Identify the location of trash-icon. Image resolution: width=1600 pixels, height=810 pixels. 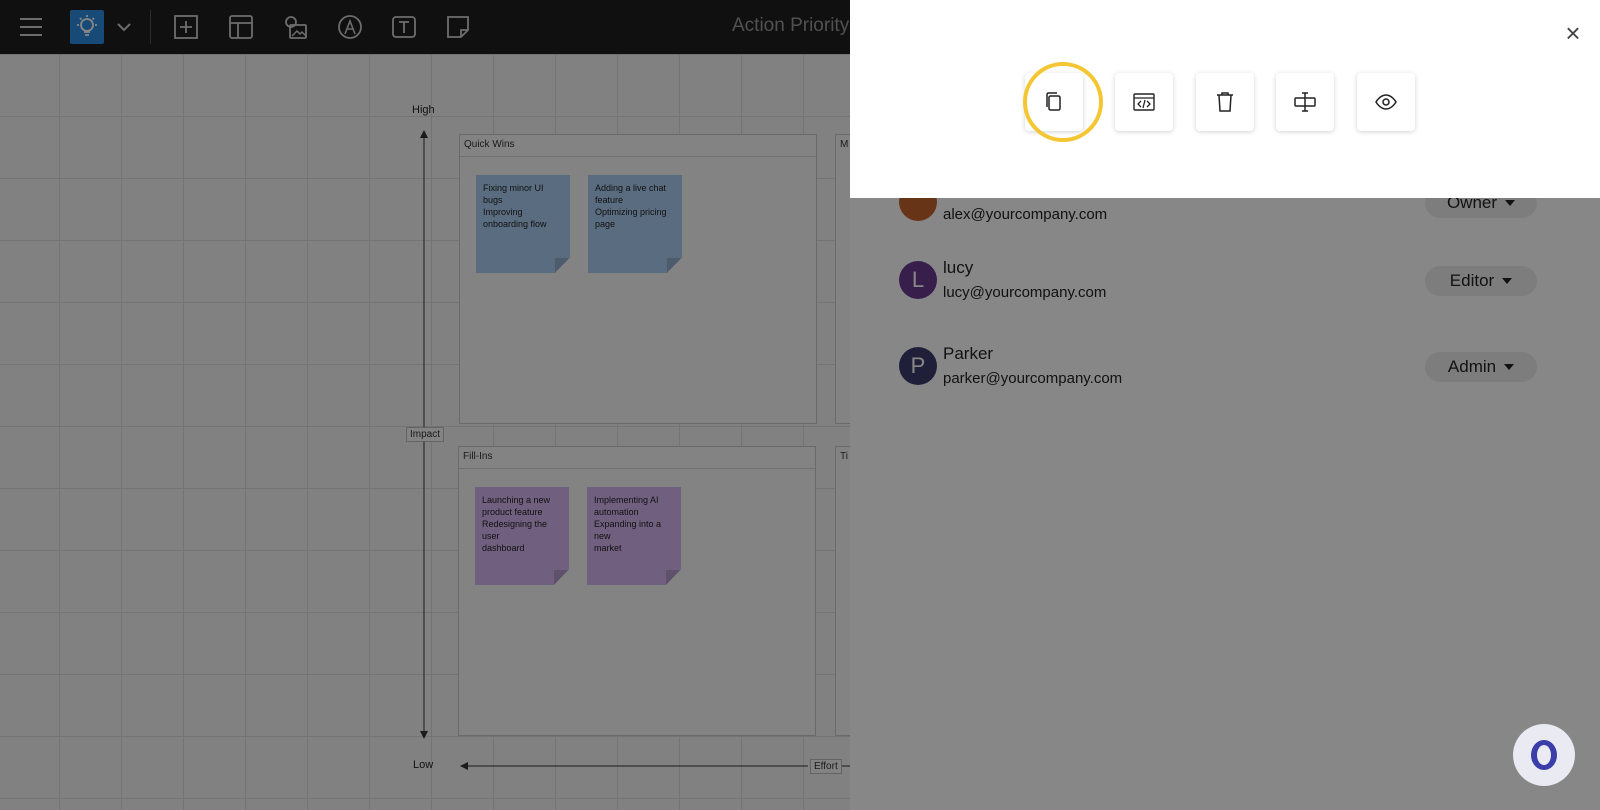
(1225, 102).